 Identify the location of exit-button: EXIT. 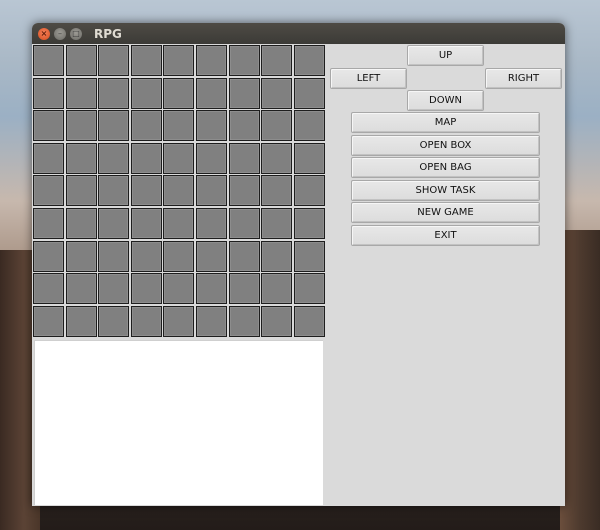
(445, 235).